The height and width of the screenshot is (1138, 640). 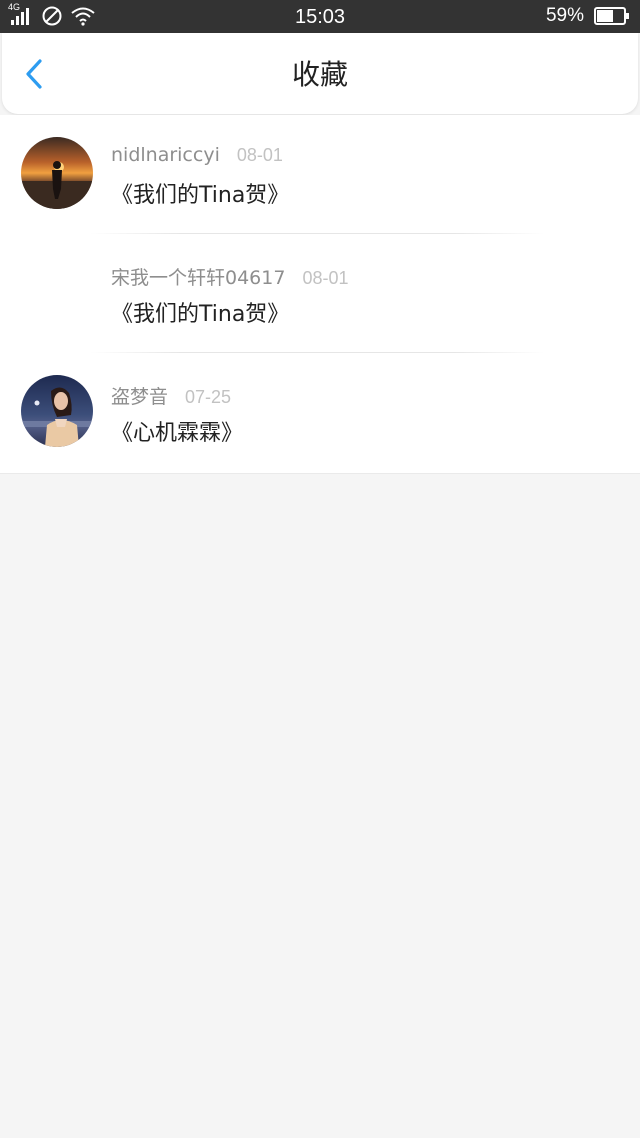 I want to click on item-meta: nidlnariccyi 08-01, so click(x=197, y=155).